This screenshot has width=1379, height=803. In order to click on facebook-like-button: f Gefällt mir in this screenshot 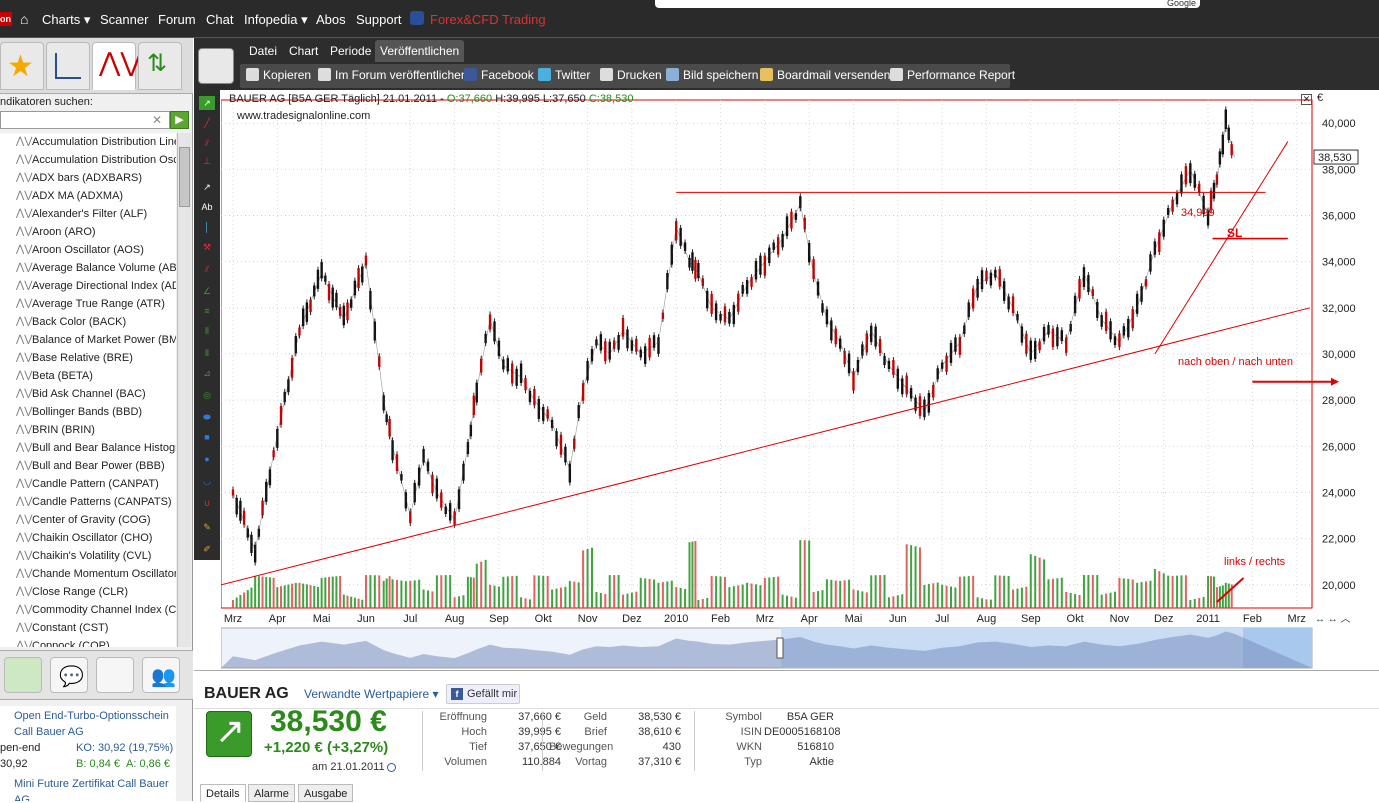, I will do `click(483, 694)`.